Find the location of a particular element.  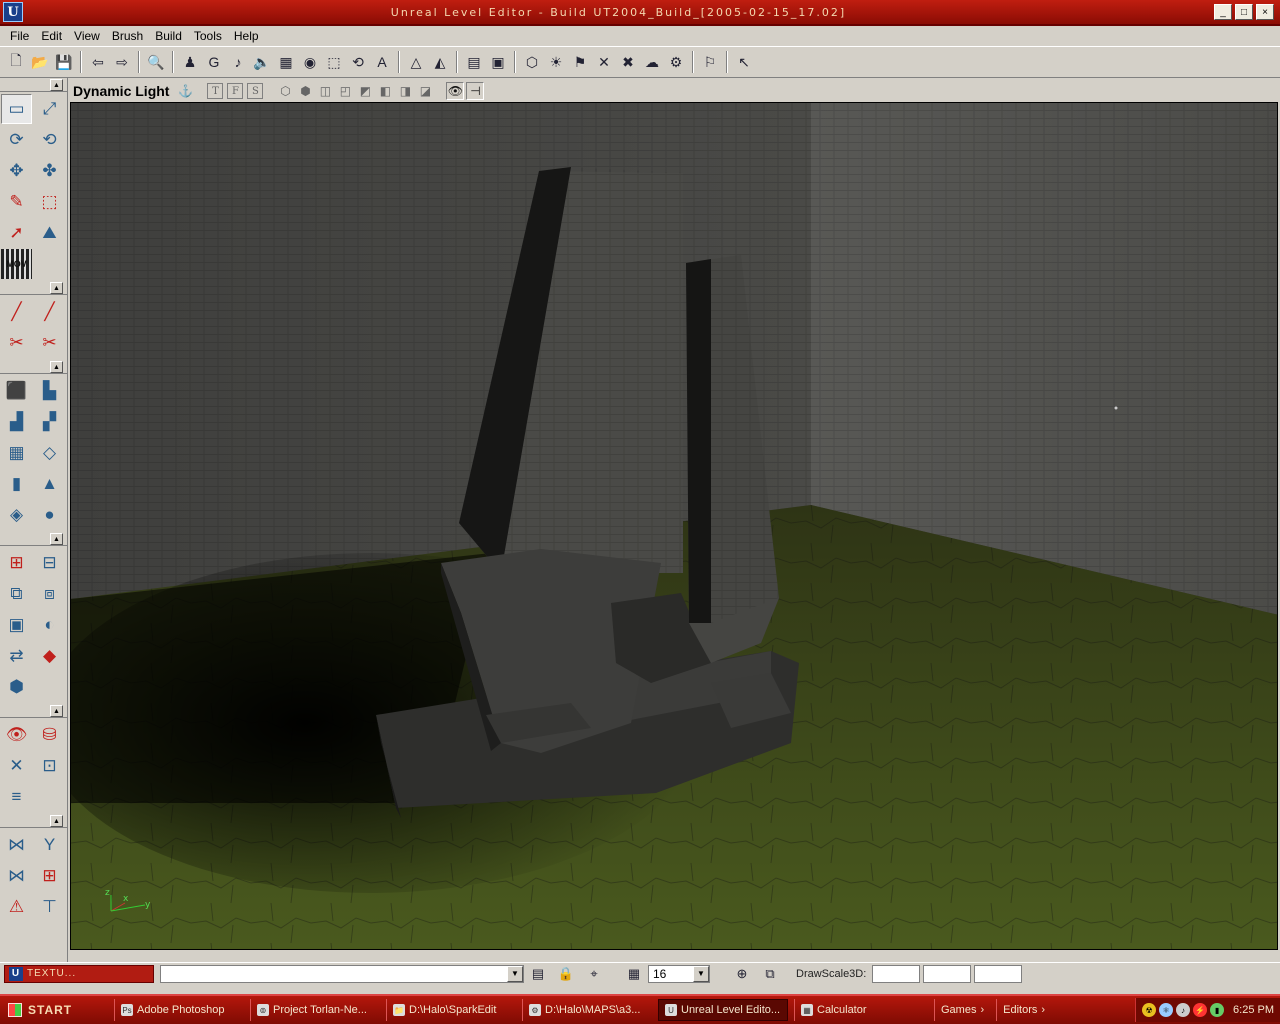

maximize-viewport-icon: ⧉ is located at coordinates (770, 974).